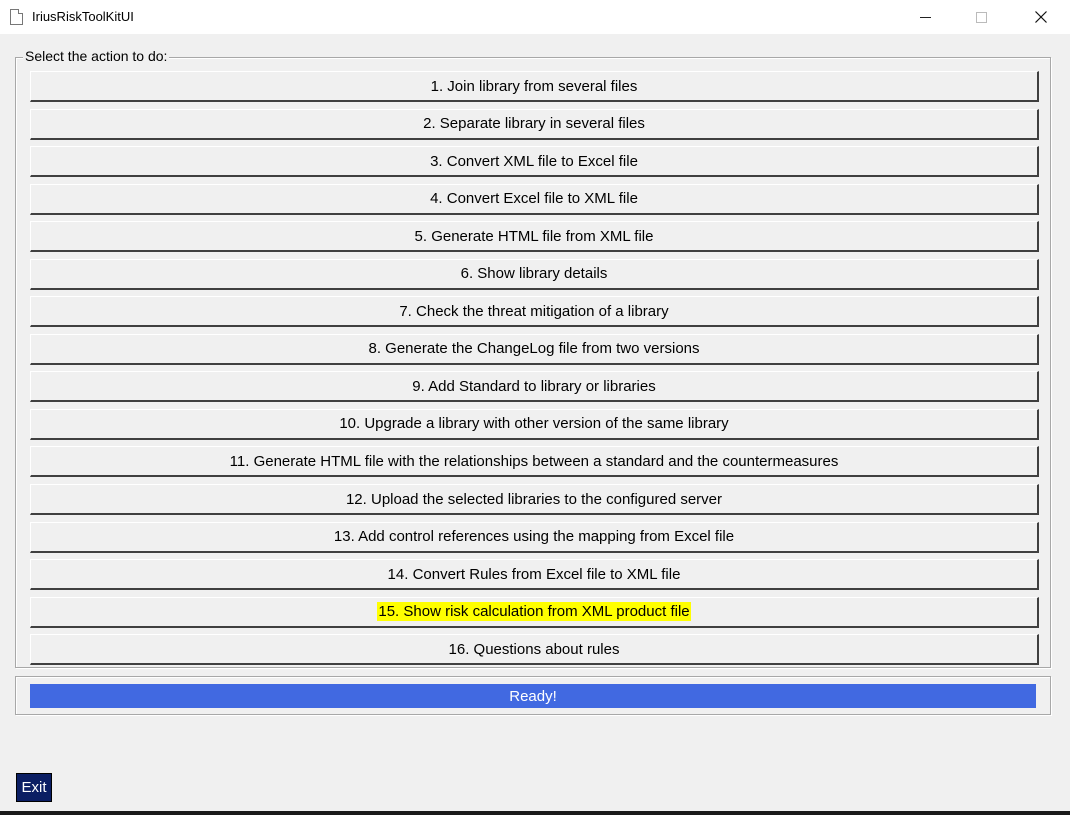 This screenshot has height=815, width=1070. I want to click on action-button-16: 16. Questions about rules, so click(534, 650).